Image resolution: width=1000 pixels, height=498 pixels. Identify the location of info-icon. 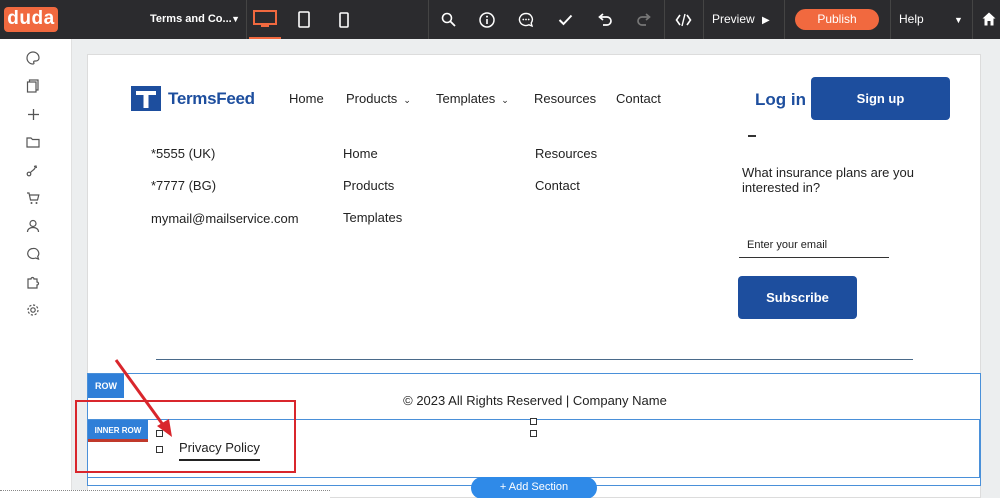
(487, 19).